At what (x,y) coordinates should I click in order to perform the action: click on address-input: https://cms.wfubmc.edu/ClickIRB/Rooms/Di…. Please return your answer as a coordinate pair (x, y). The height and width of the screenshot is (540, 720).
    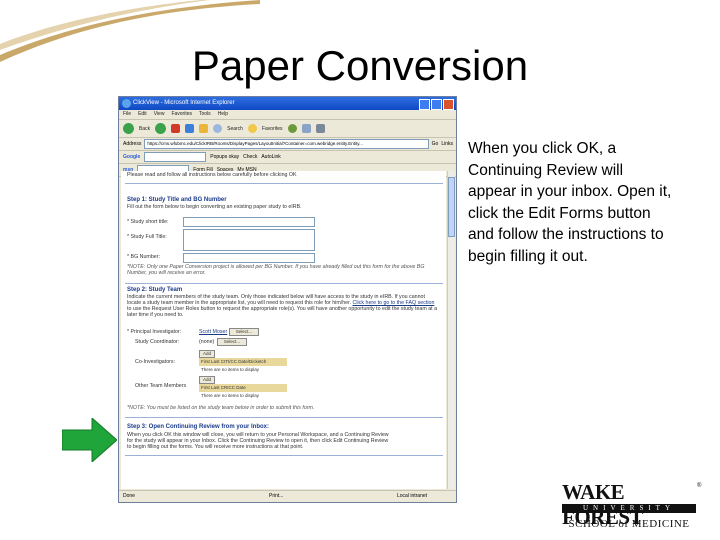
    Looking at the image, I should click on (286, 144).